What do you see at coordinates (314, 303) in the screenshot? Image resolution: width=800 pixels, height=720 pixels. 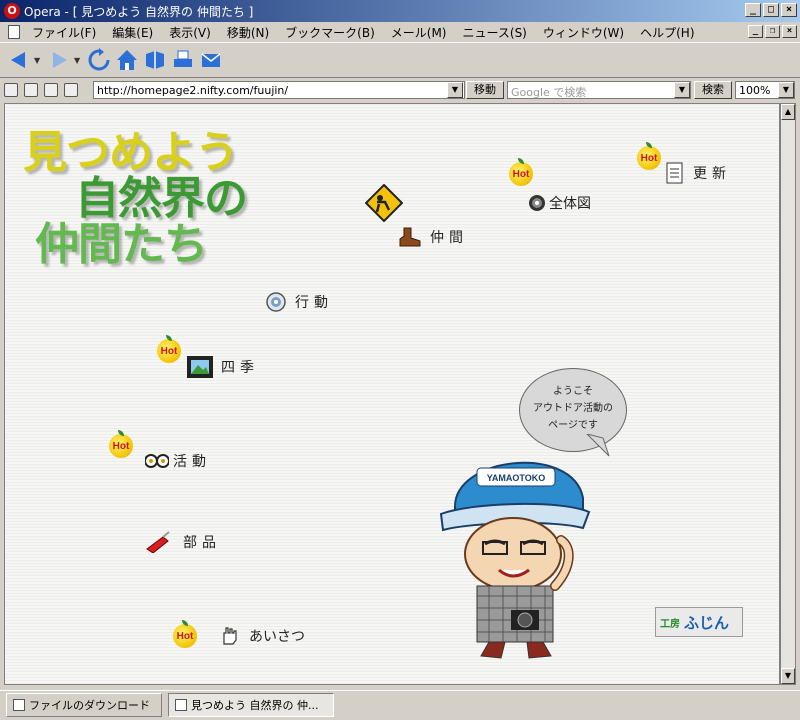 I see `link-label: 行動` at bounding box center [314, 303].